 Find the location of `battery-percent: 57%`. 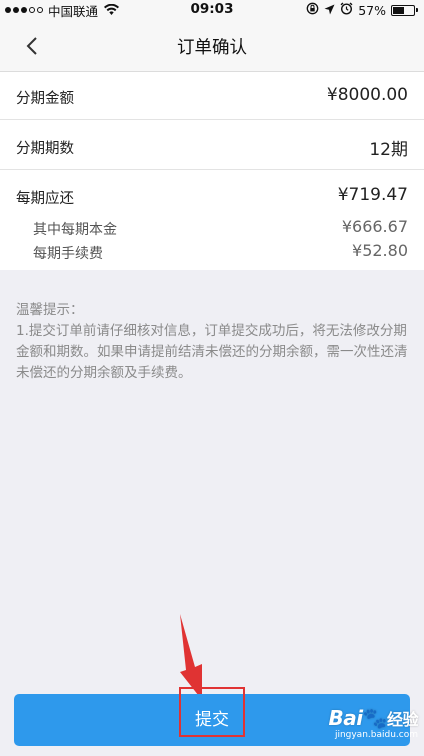

battery-percent: 57% is located at coordinates (372, 10).